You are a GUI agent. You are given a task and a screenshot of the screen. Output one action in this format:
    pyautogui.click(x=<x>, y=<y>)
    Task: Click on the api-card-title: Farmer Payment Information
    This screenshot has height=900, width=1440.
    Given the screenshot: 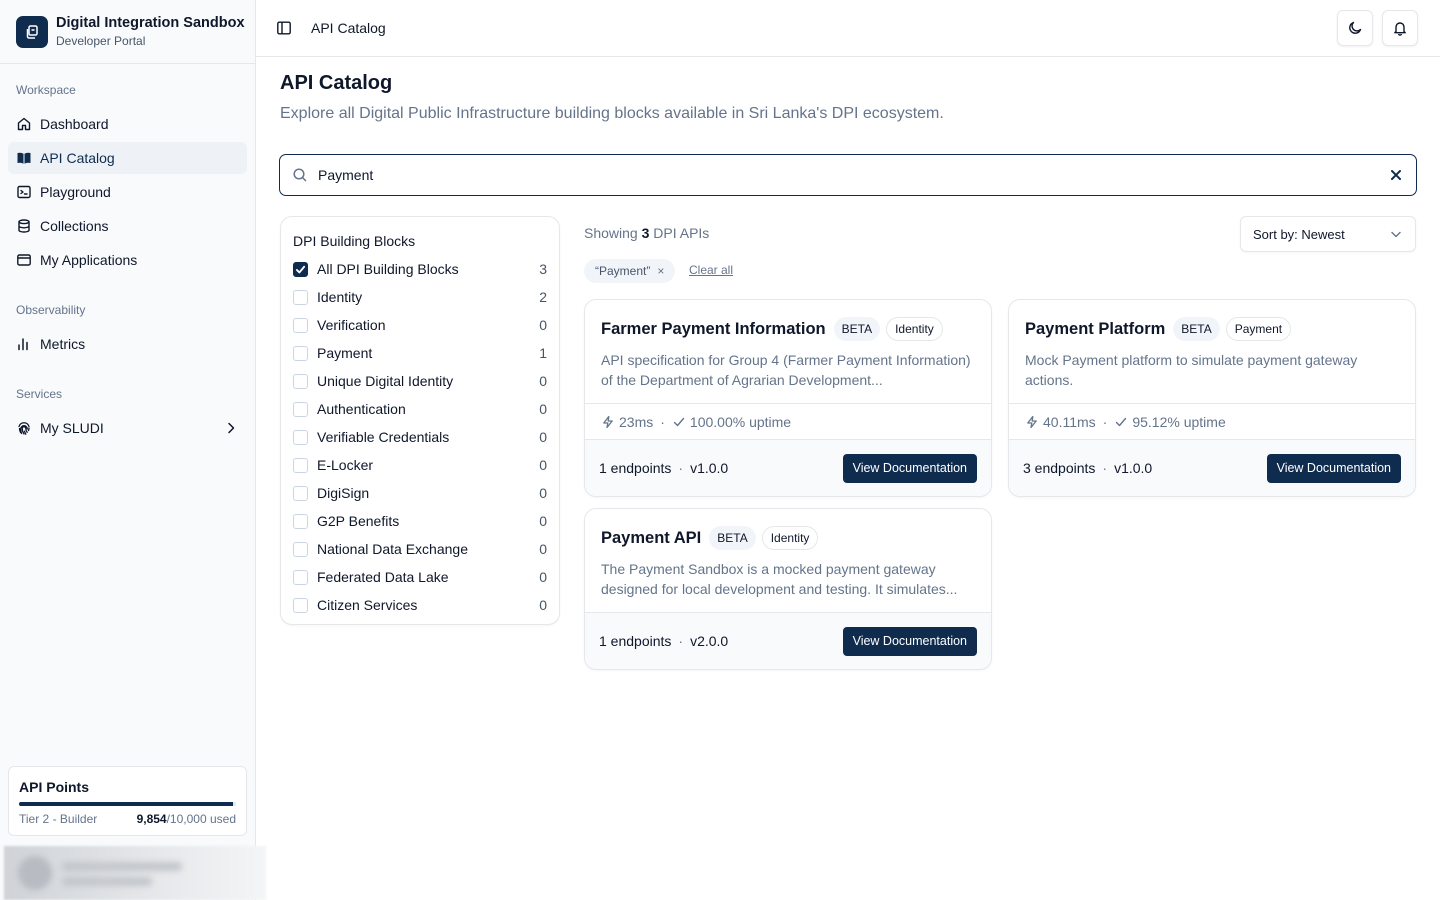 What is the action you would take?
    pyautogui.click(x=713, y=329)
    